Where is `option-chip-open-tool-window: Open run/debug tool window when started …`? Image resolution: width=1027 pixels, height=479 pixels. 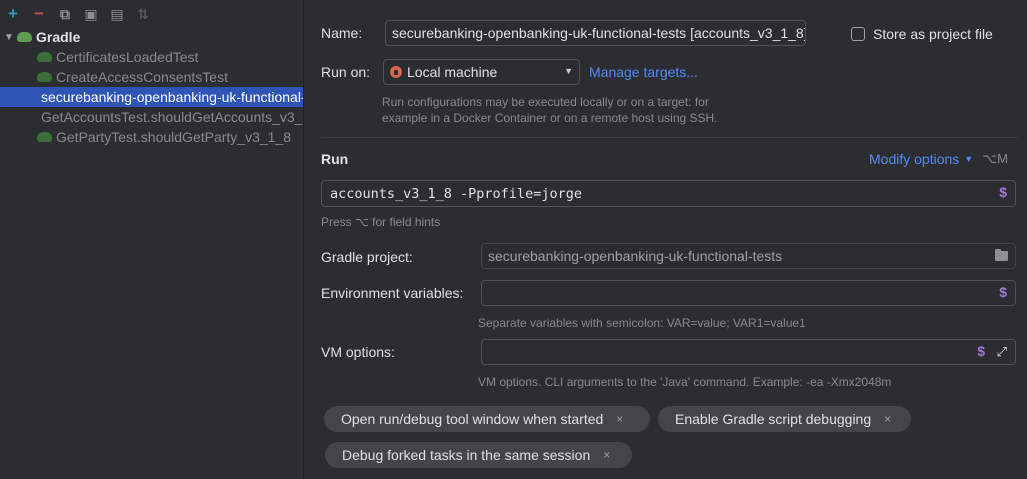
option-chip-open-tool-window: Open run/debug tool window when started … is located at coordinates (487, 419).